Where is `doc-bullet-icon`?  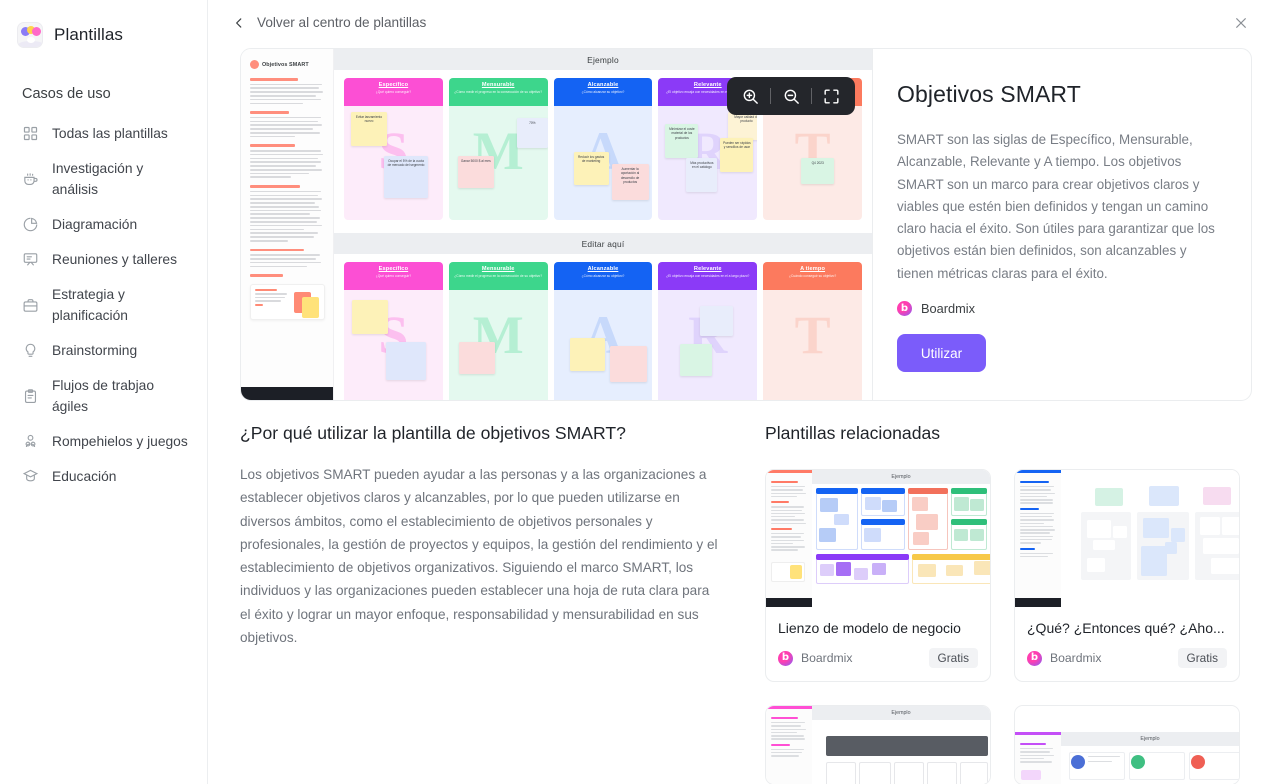 doc-bullet-icon is located at coordinates (254, 64).